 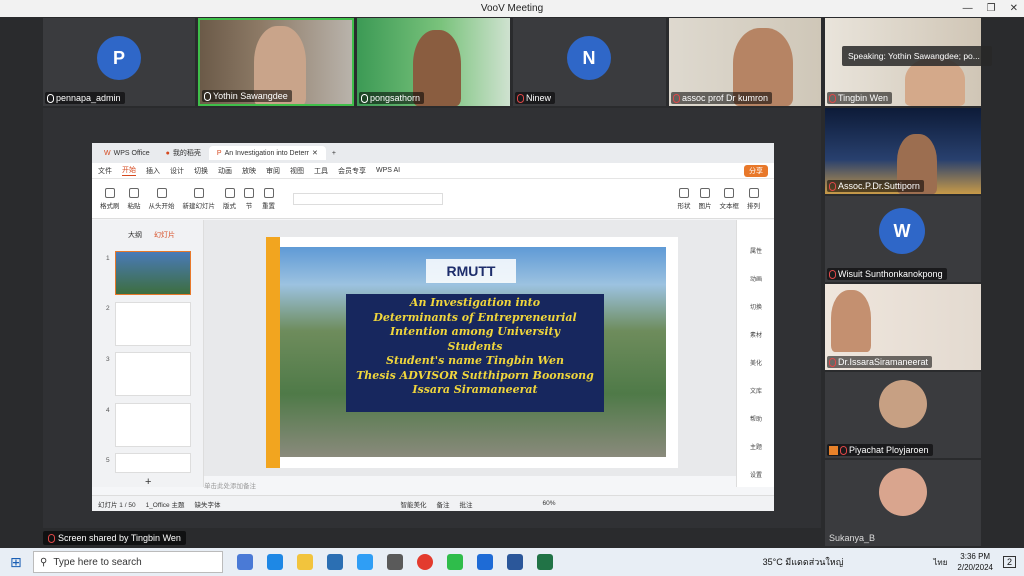 What do you see at coordinates (903, 503) in the screenshot?
I see `participant-tile: Sukanya_B` at bounding box center [903, 503].